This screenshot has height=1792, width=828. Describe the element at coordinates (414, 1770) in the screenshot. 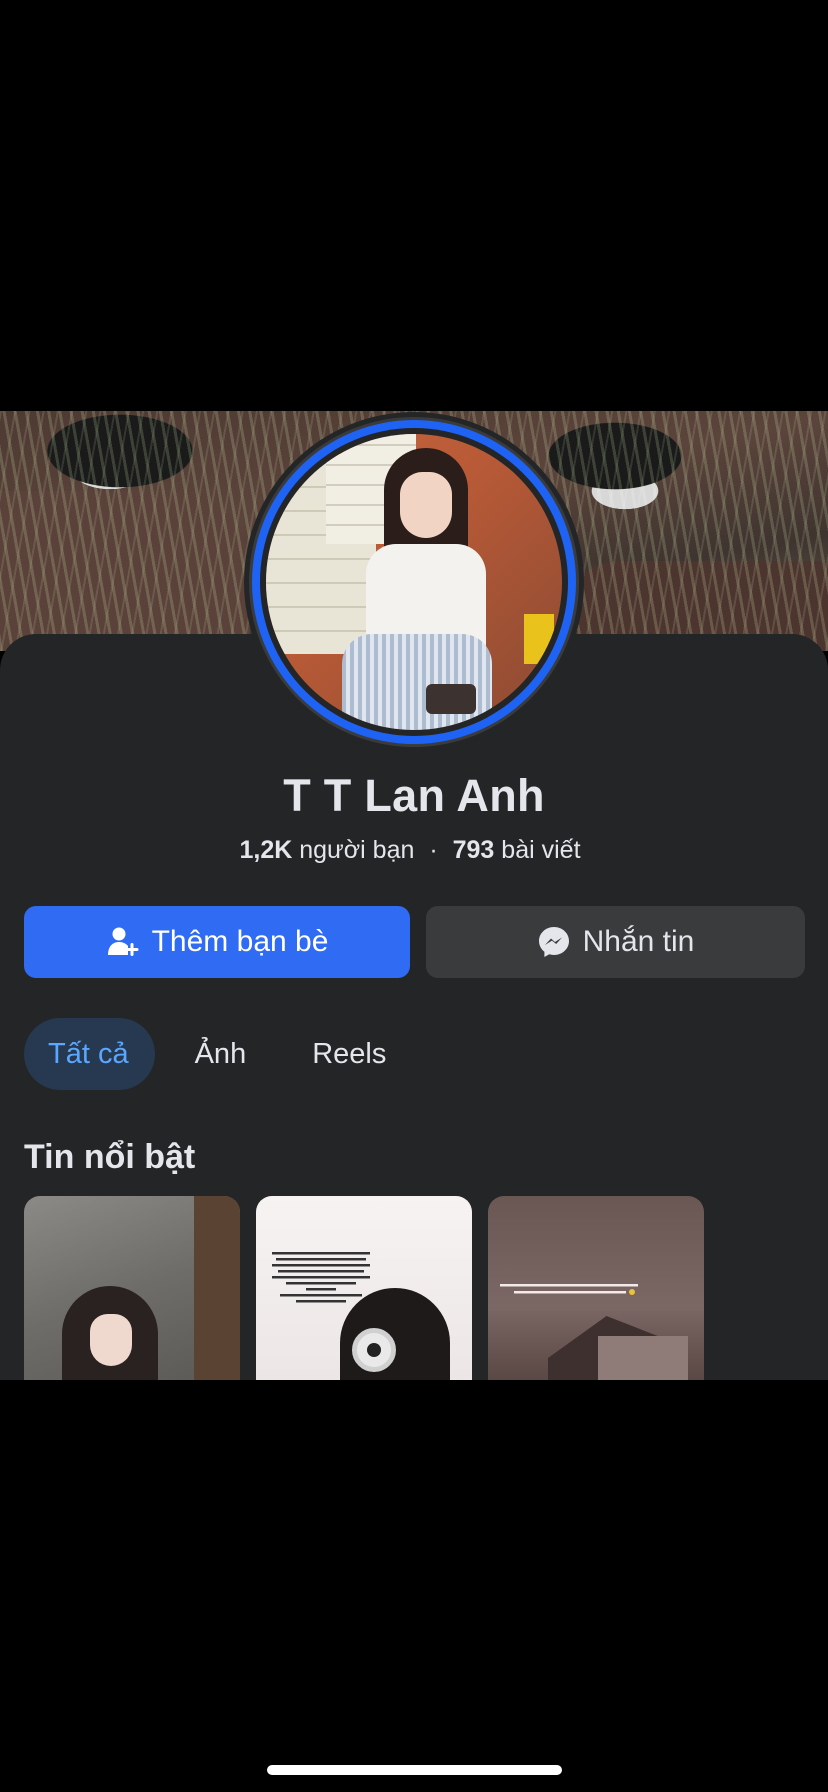

I see `home-indicator` at that location.